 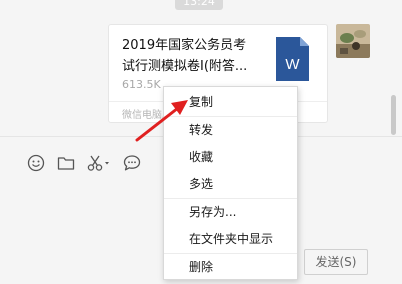 I want to click on word-document-icon: W, so click(x=292, y=59).